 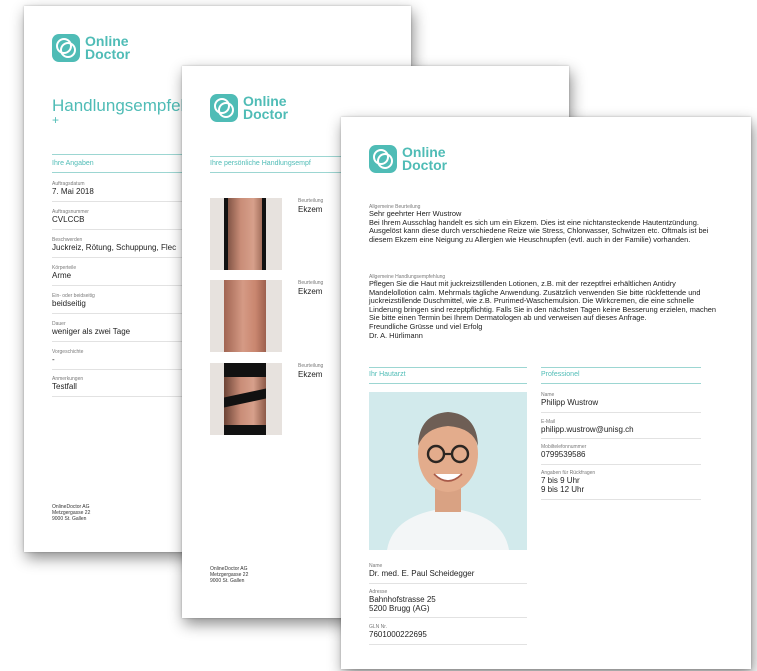 What do you see at coordinates (62, 275) in the screenshot?
I see `field-value-koerperteile: Arme` at bounding box center [62, 275].